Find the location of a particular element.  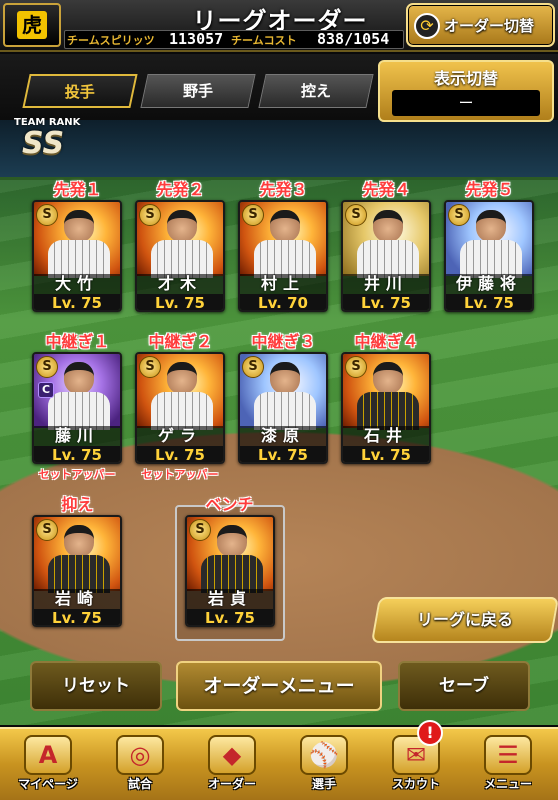

nav-scout: ✉ スカウト is located at coordinates (416, 765).